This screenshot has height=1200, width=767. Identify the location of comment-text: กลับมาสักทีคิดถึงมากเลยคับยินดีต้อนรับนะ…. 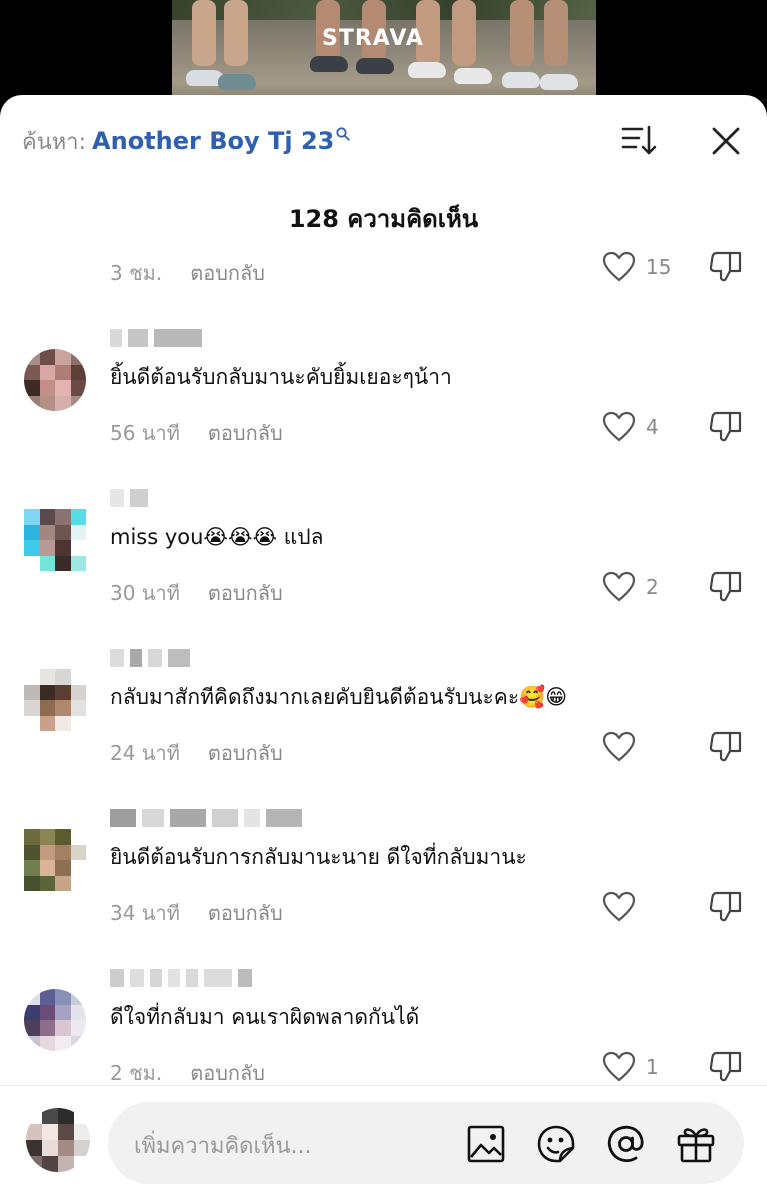
(339, 697).